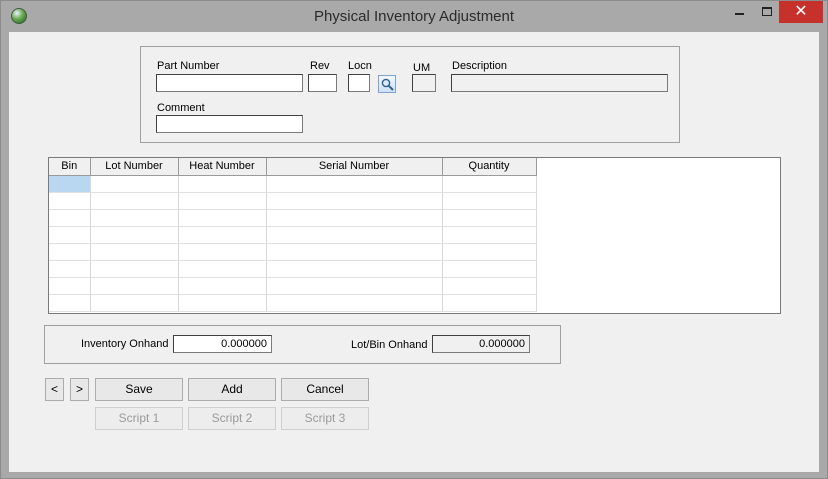  Describe the element at coordinates (322, 83) in the screenshot. I see `rev-input` at that location.